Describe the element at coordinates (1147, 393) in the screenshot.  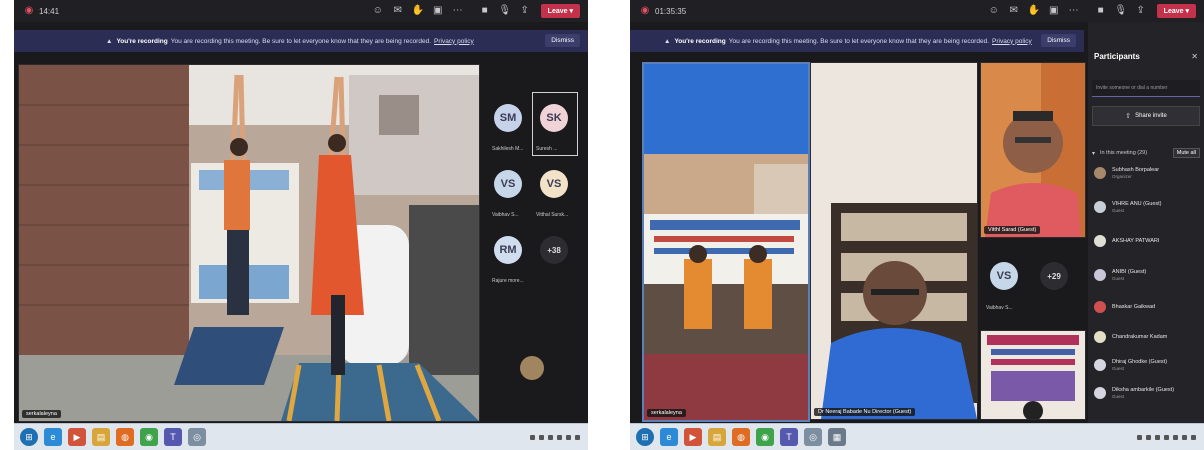
I see `participant-row: Diksha ambarkile (Guest) Guest` at that location.